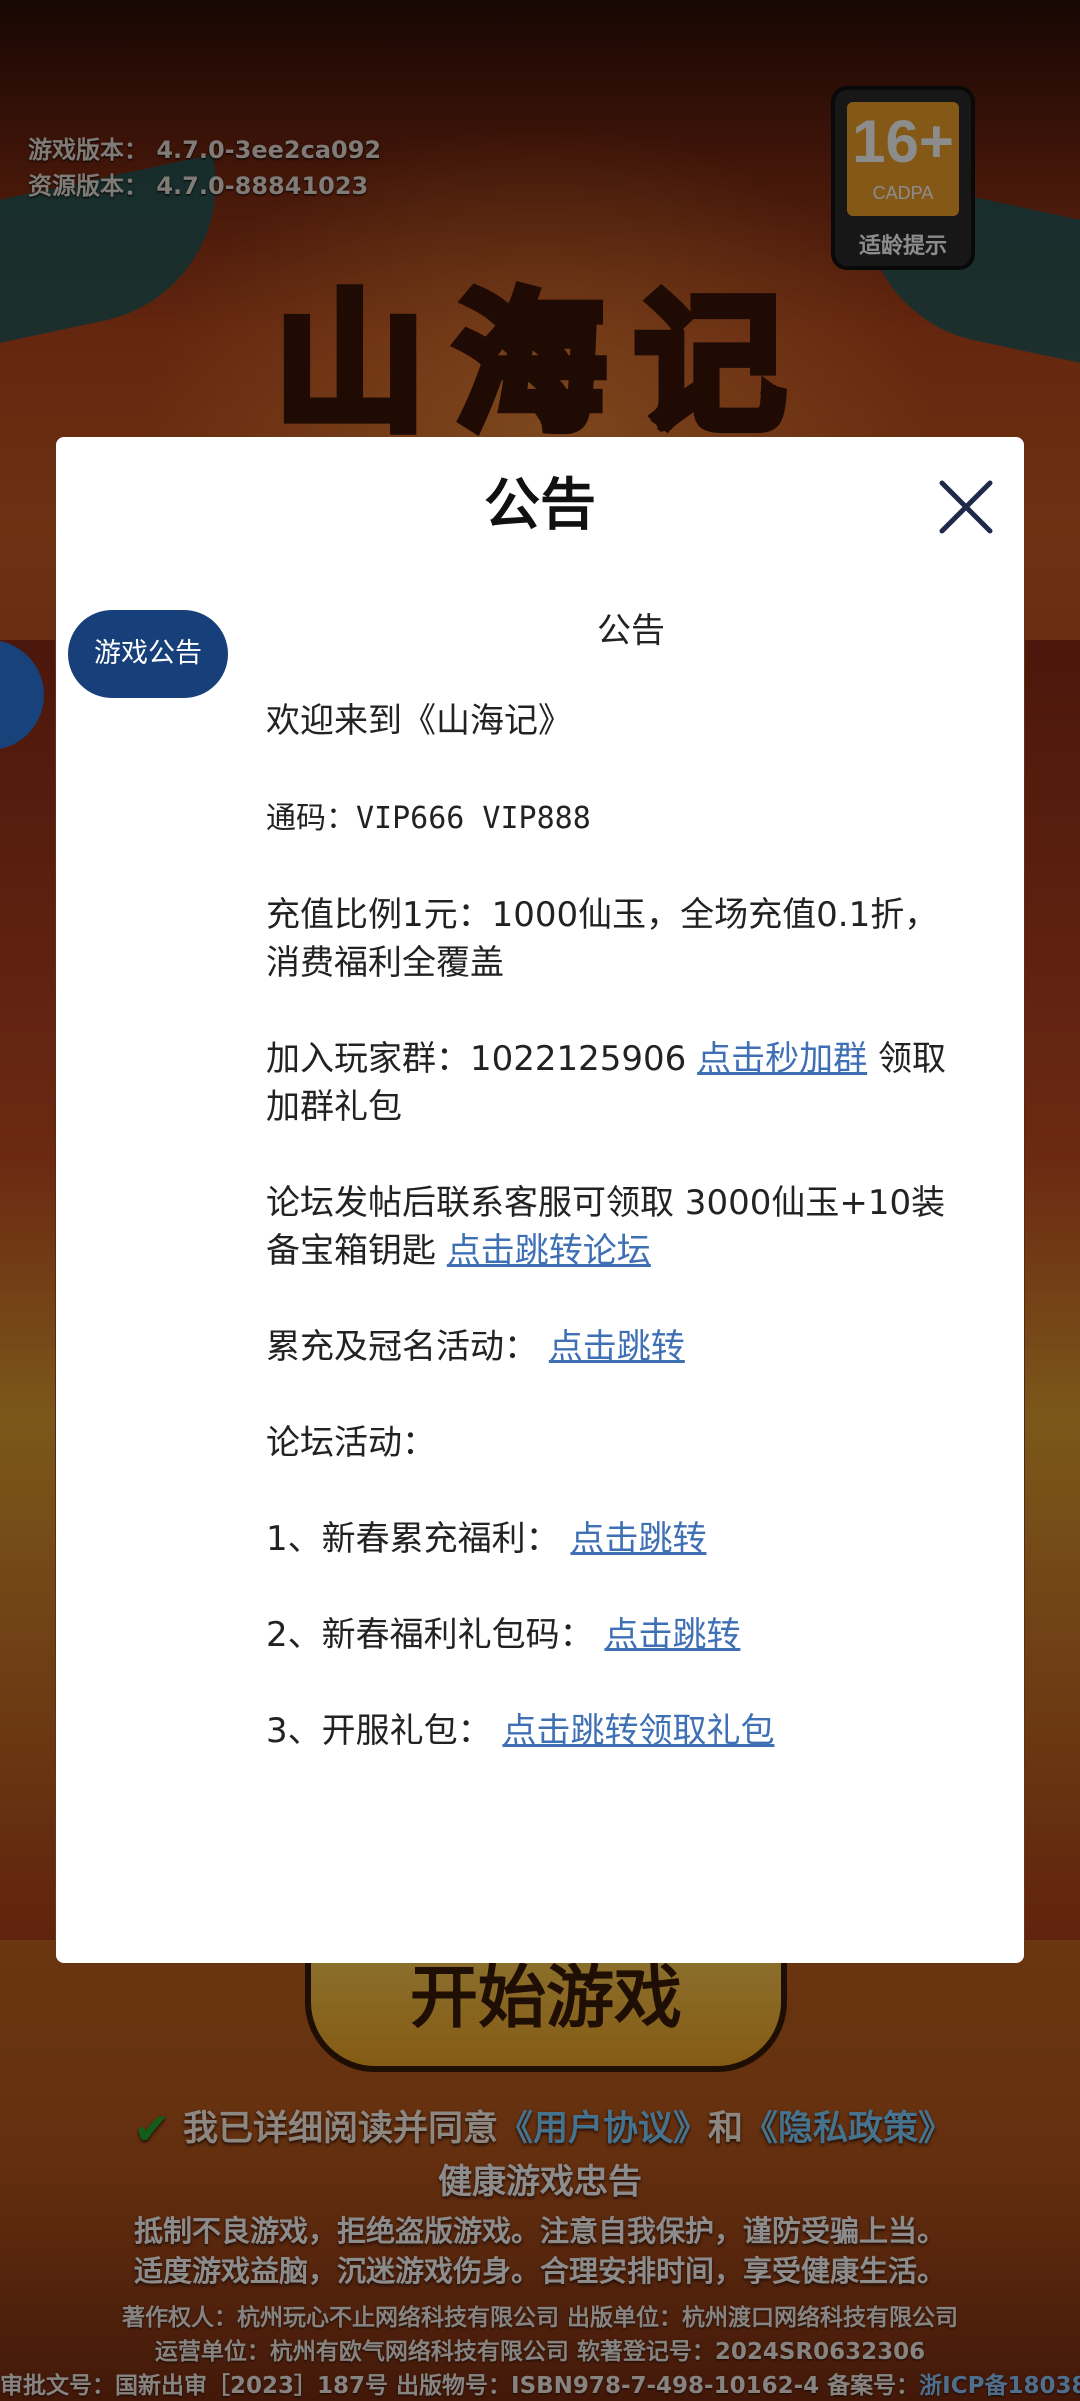 This screenshot has width=1080, height=2401. Describe the element at coordinates (356, 1251) in the screenshot. I see `forum-post-text-line2: 备宝箱钥匙` at that location.